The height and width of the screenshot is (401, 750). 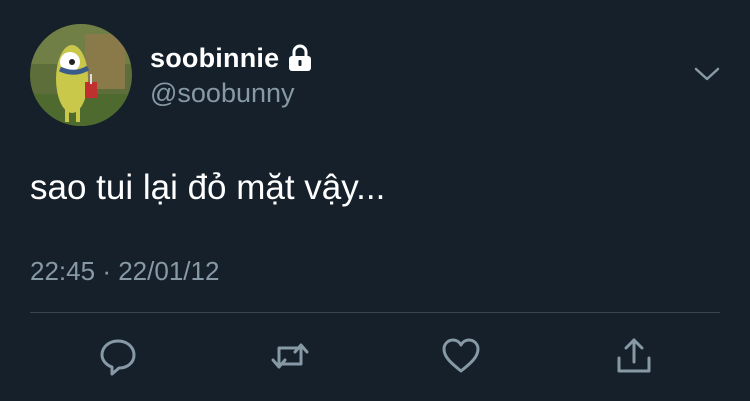 I want to click on heart-icon, so click(x=461, y=355).